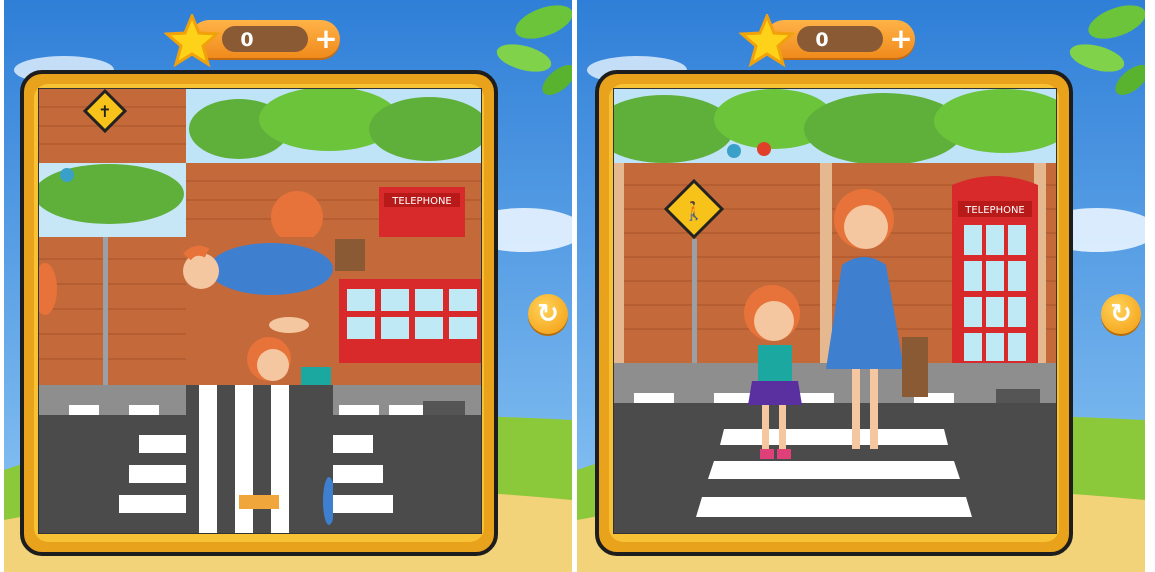  Describe the element at coordinates (995, 277) in the screenshot. I see `telephone-booth: TELEPHONE` at that location.